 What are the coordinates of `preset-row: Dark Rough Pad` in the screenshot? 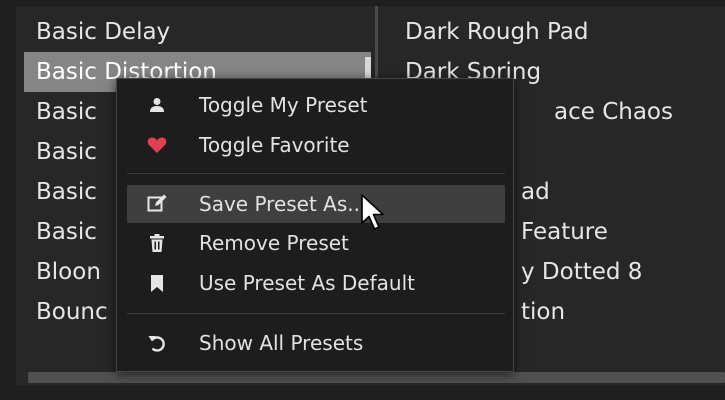 It's located at (559, 32).